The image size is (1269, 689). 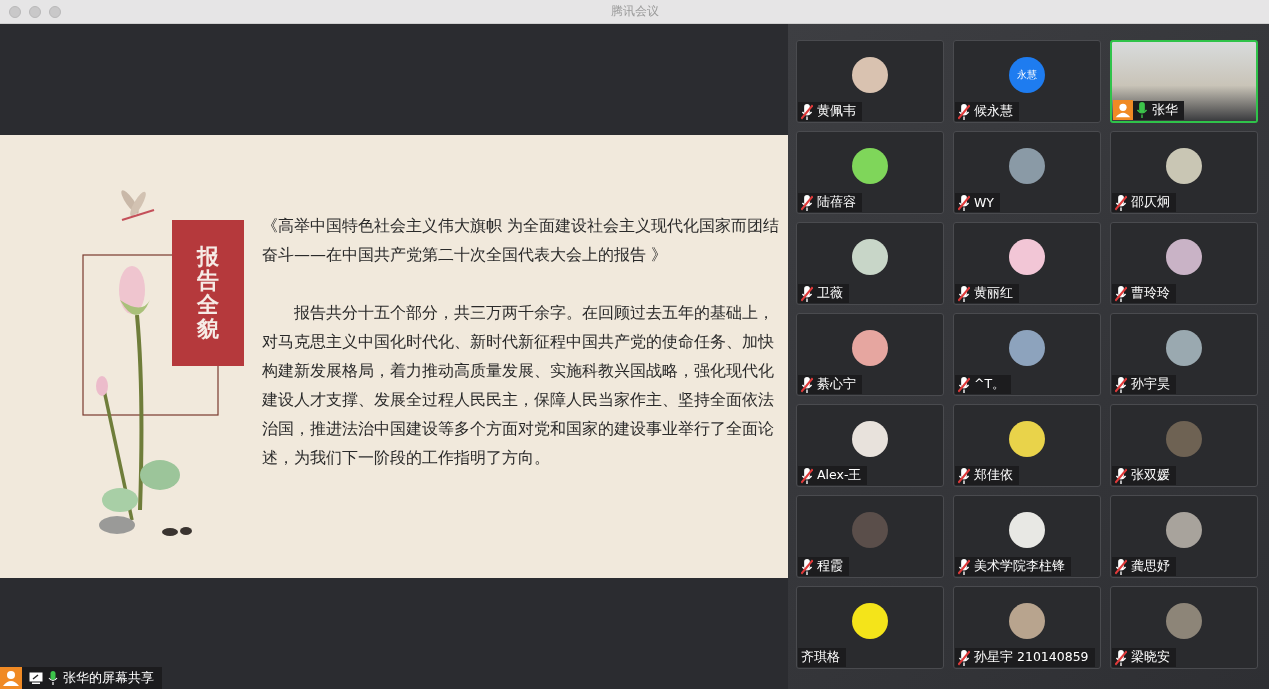 I want to click on report-title: 《高举中国特色社会主义伟大旗帜 为全面建设社会主义现代化国家而团结奋斗——在中国共产党第二十次全国代表大会上的报告 》, so click(x=521, y=240).